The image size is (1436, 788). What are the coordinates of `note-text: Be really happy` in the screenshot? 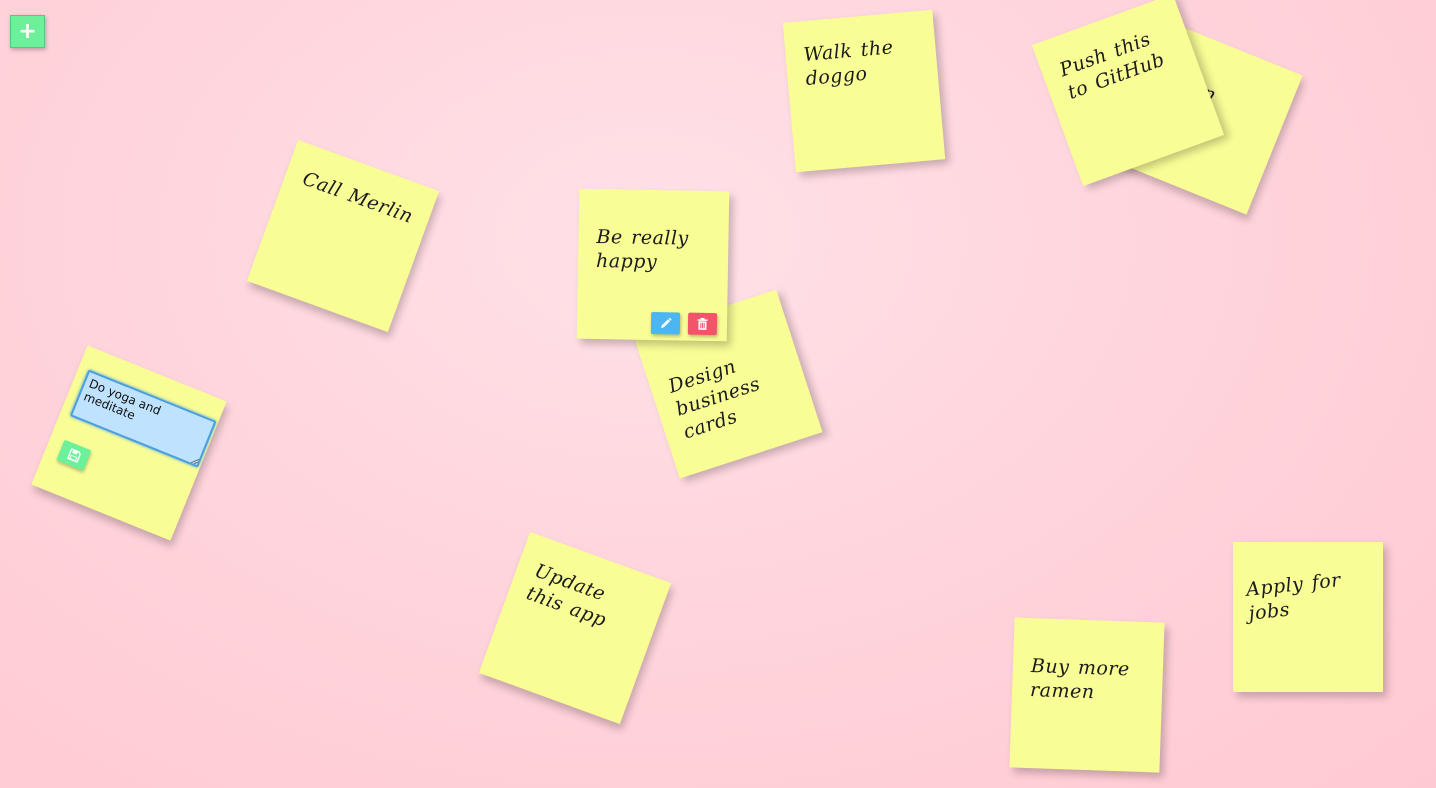 It's located at (642, 250).